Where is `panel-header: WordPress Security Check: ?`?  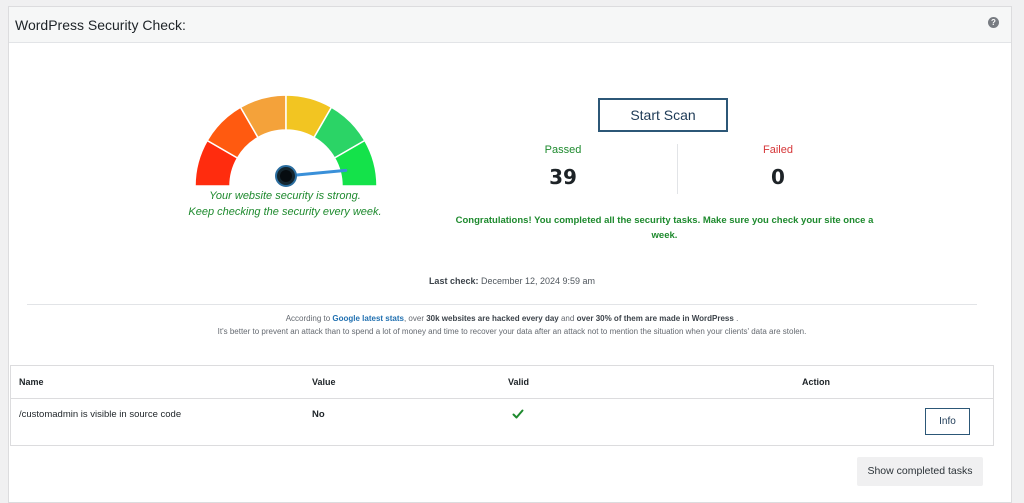 panel-header: WordPress Security Check: ? is located at coordinates (510, 25).